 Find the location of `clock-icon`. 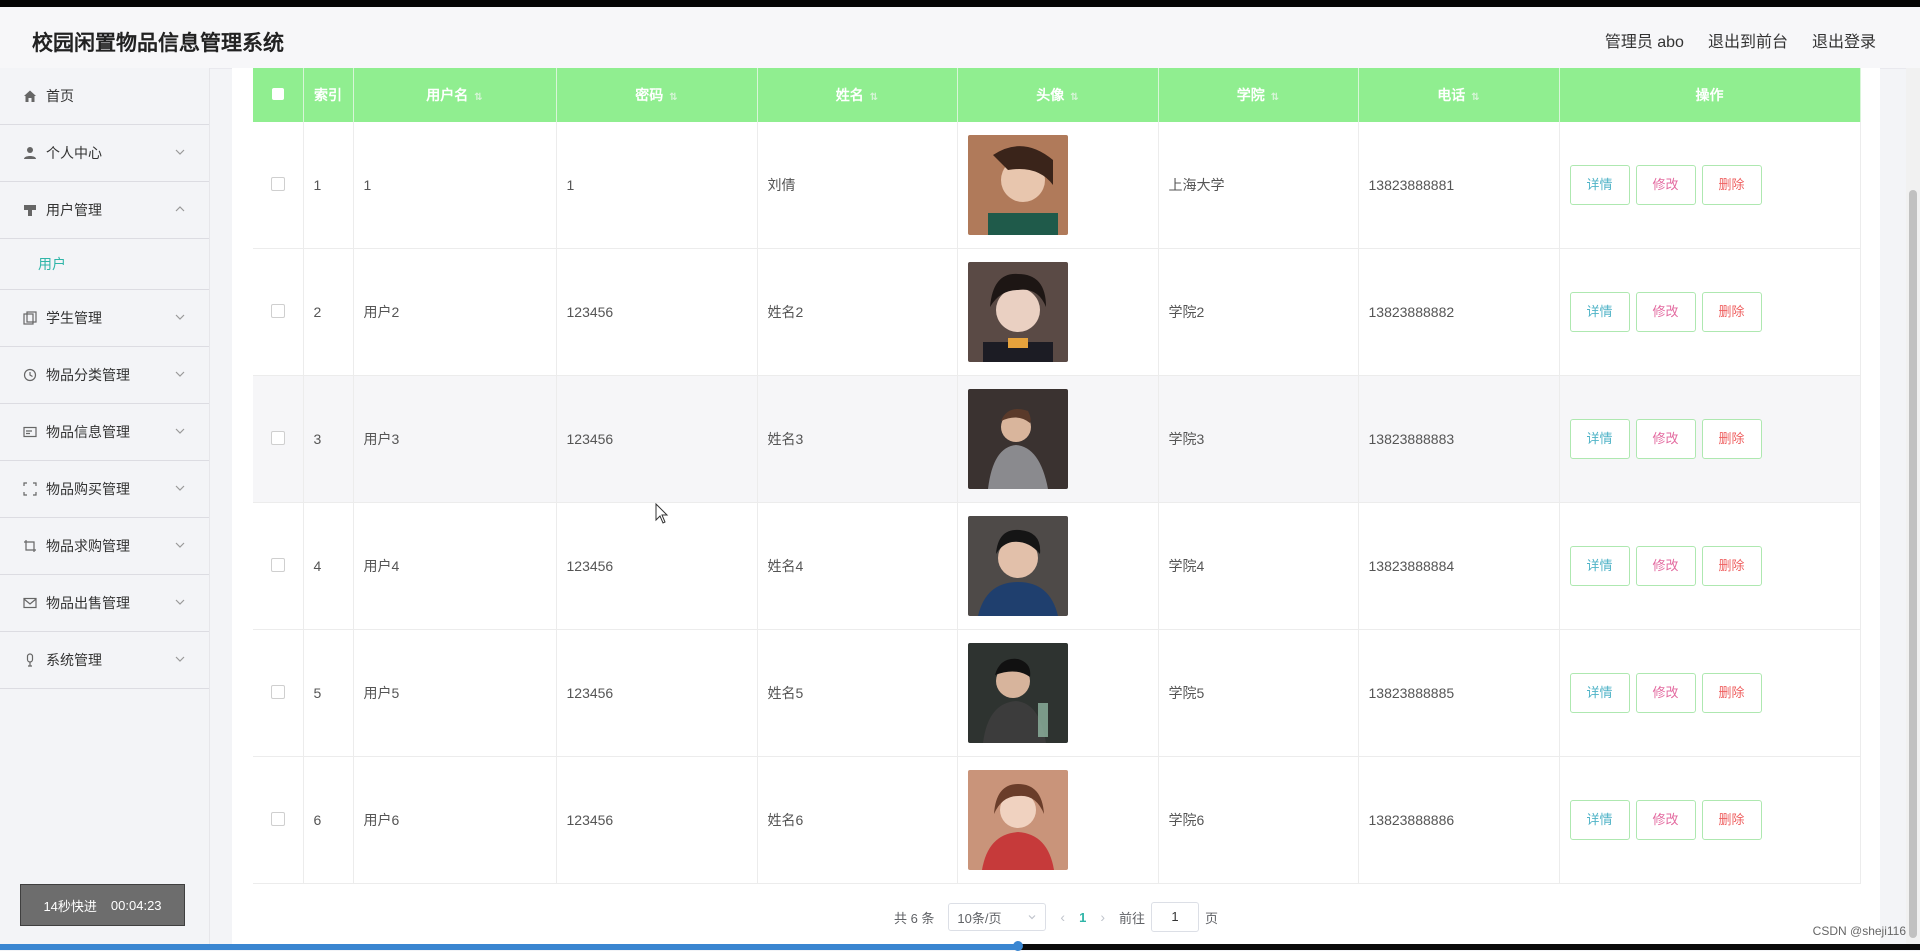

clock-icon is located at coordinates (30, 375).